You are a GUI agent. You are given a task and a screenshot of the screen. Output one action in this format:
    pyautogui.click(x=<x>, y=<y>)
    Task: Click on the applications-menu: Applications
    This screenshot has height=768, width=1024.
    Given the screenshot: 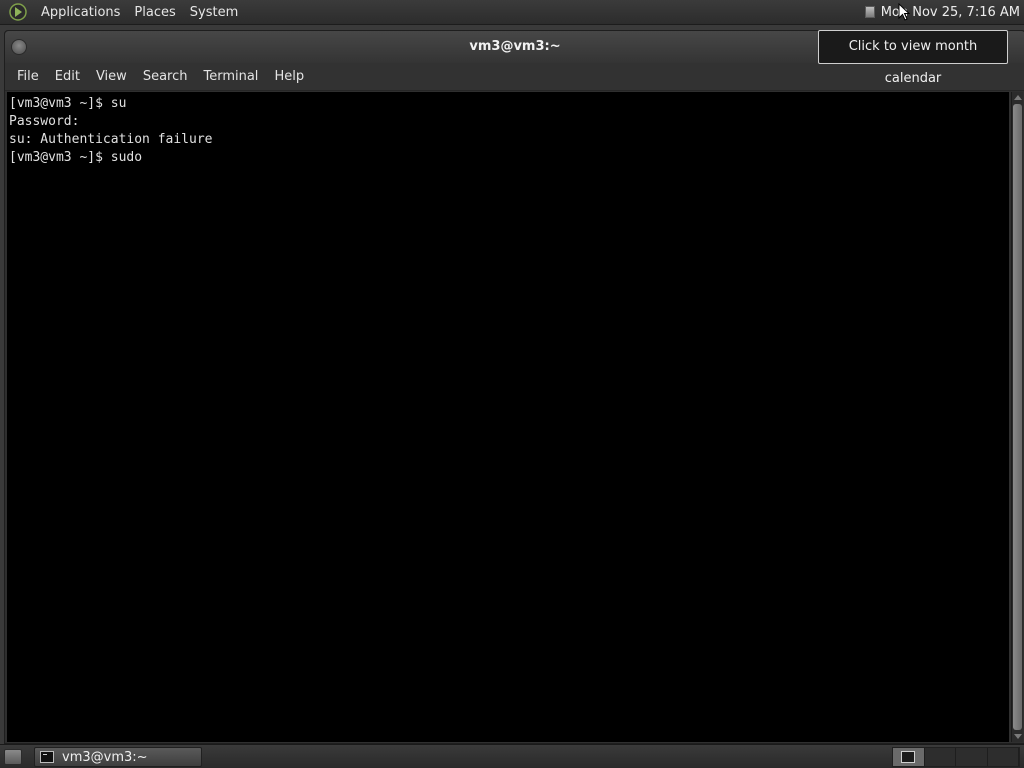 What is the action you would take?
    pyautogui.click(x=80, y=12)
    